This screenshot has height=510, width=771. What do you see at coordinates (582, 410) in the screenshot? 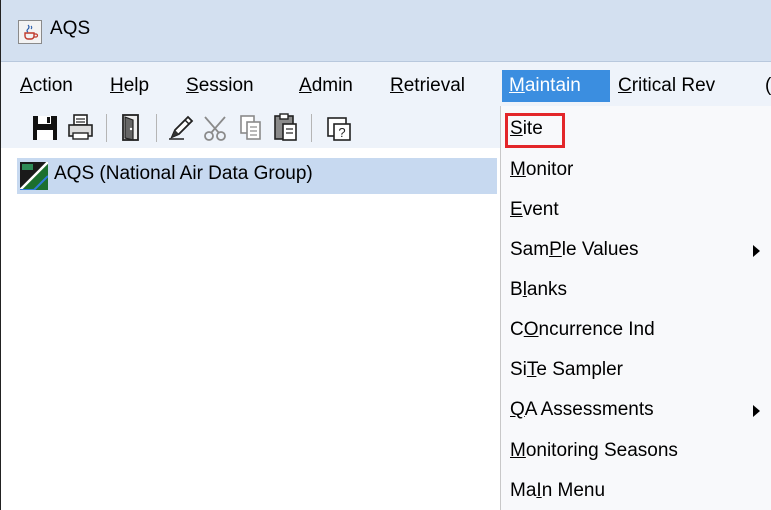
I see `menu-item-qa-assessments: QA Assessments` at bounding box center [582, 410].